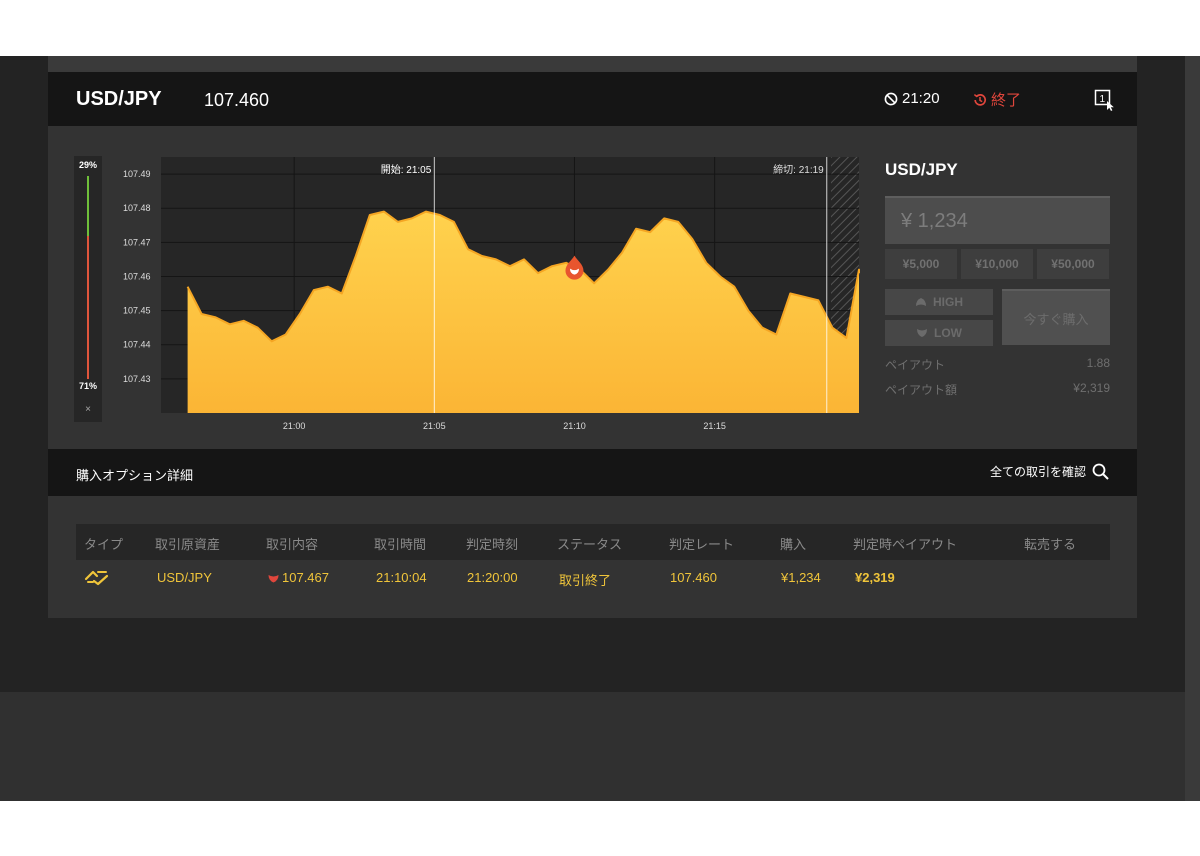 The width and height of the screenshot is (1200, 856). I want to click on row-trade-time: 21:10:04, so click(401, 577).